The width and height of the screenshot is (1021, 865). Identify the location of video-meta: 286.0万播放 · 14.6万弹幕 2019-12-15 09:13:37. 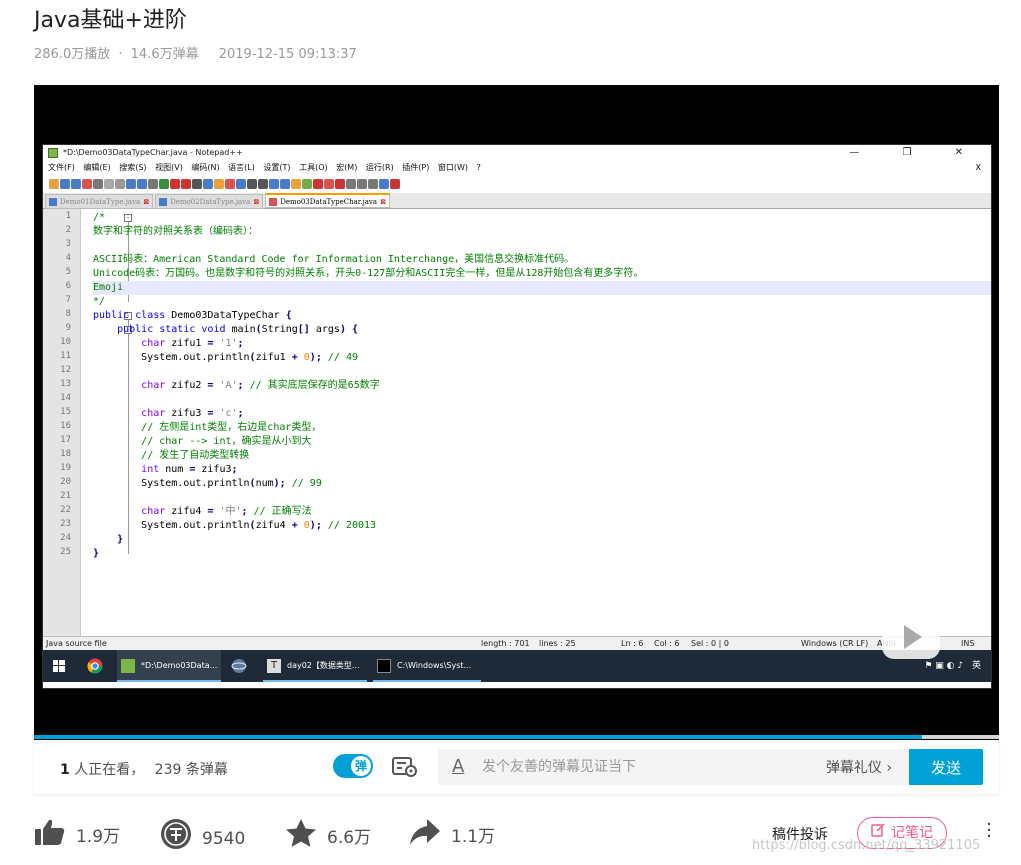
(197, 52).